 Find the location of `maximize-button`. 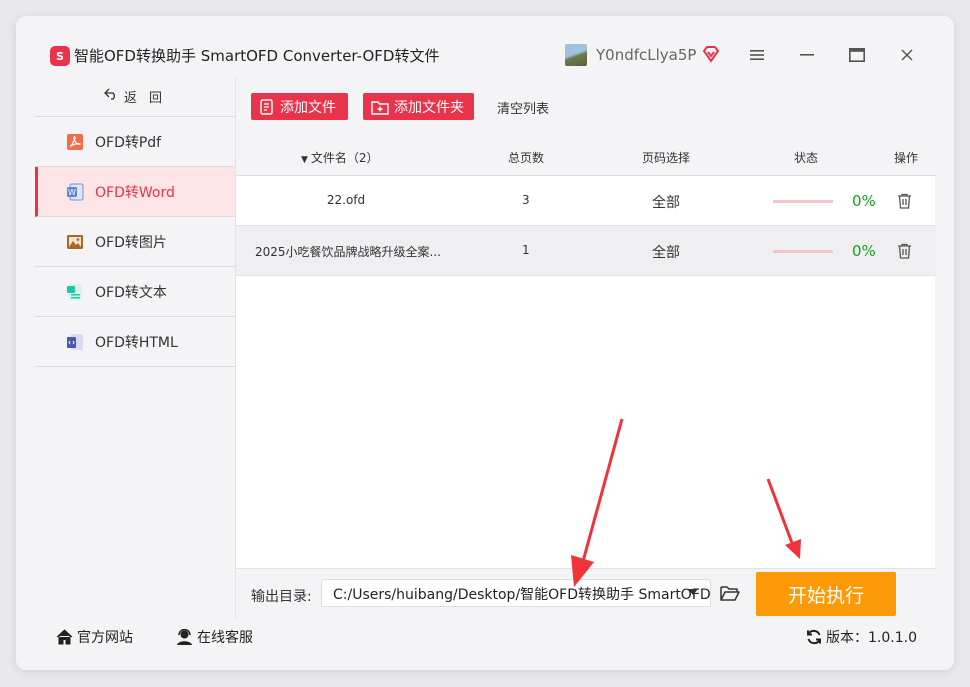

maximize-button is located at coordinates (857, 55).